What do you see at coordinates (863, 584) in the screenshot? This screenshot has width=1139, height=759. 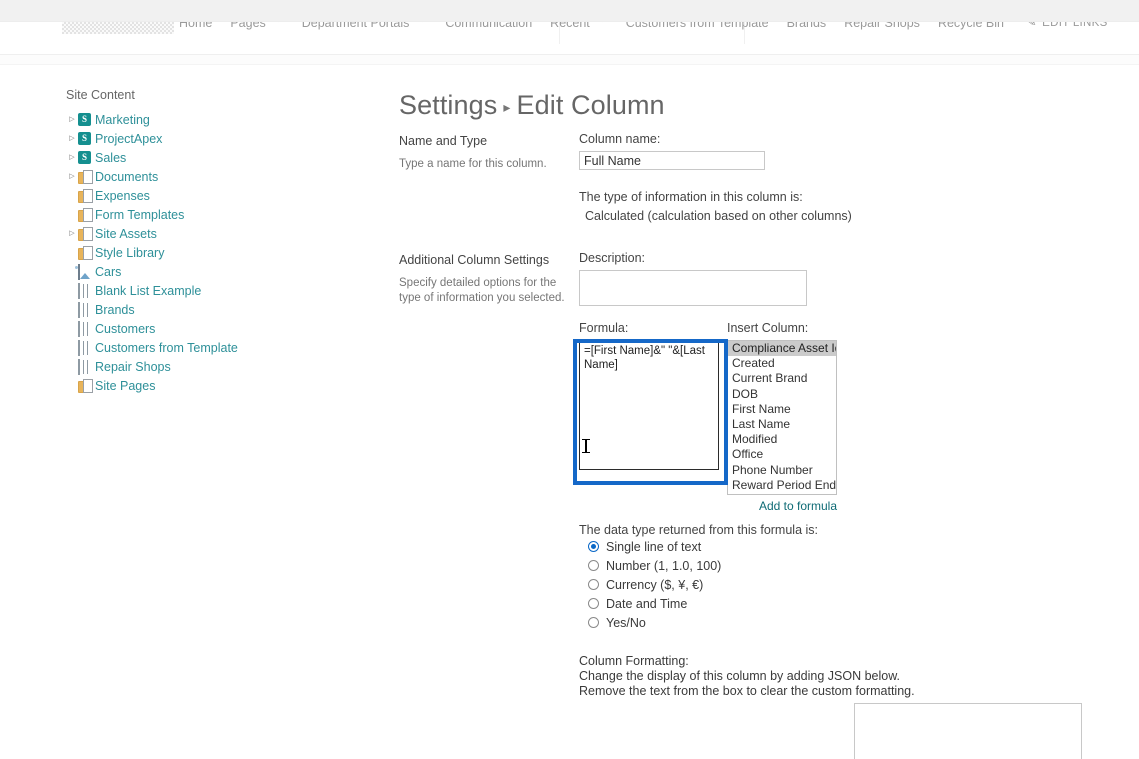 I see `data-type-radio-option: Currency ($, ¥, €)` at bounding box center [863, 584].